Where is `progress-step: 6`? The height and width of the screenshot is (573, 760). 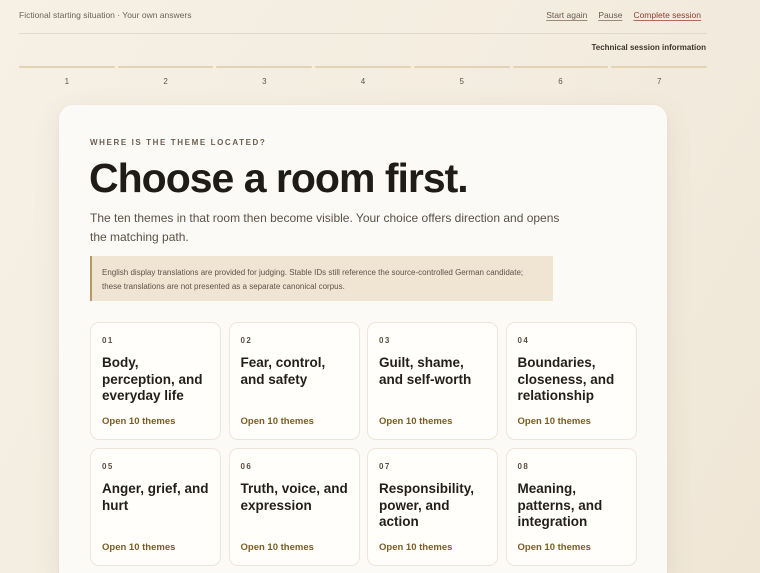 progress-step: 6 is located at coordinates (560, 76).